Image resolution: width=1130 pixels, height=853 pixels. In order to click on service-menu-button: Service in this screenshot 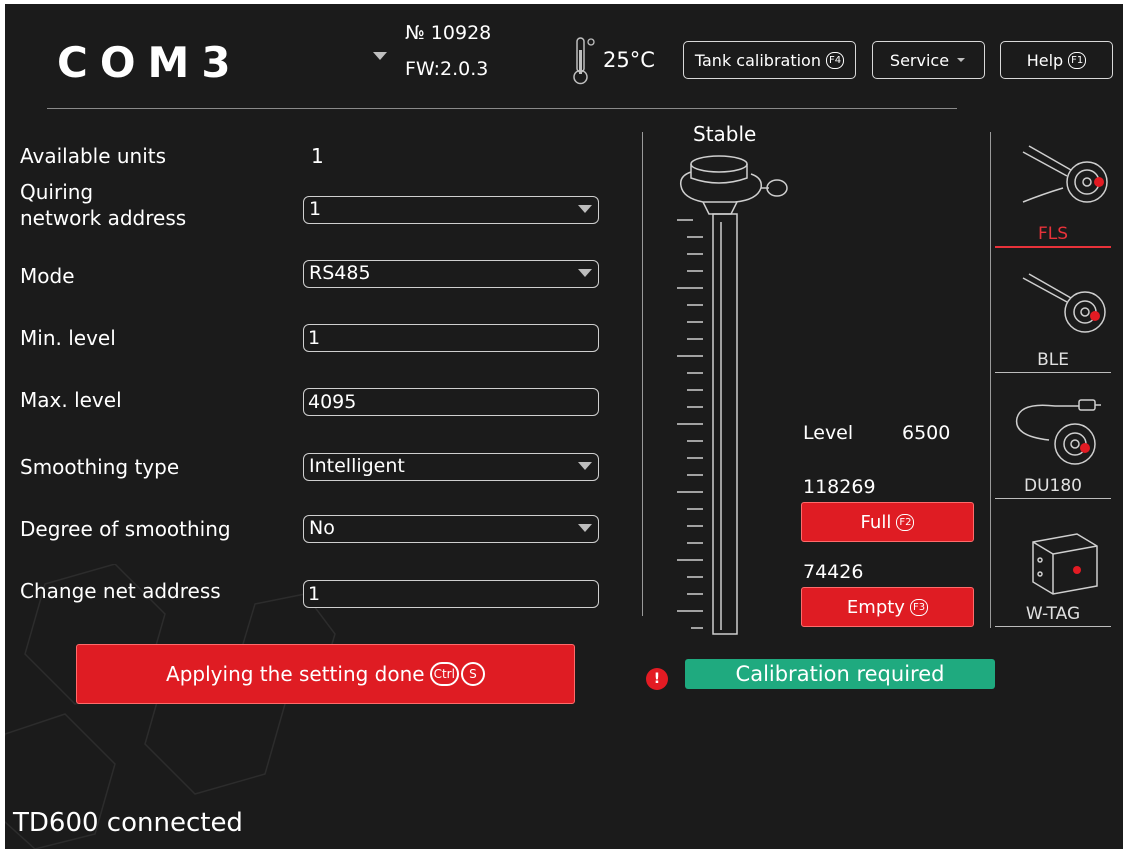, I will do `click(928, 60)`.